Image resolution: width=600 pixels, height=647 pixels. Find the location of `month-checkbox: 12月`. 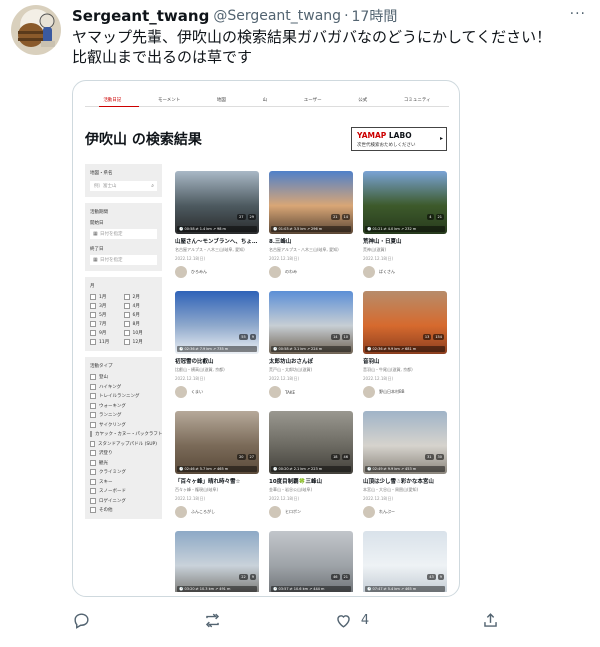

month-checkbox: 12月 is located at coordinates (141, 342).